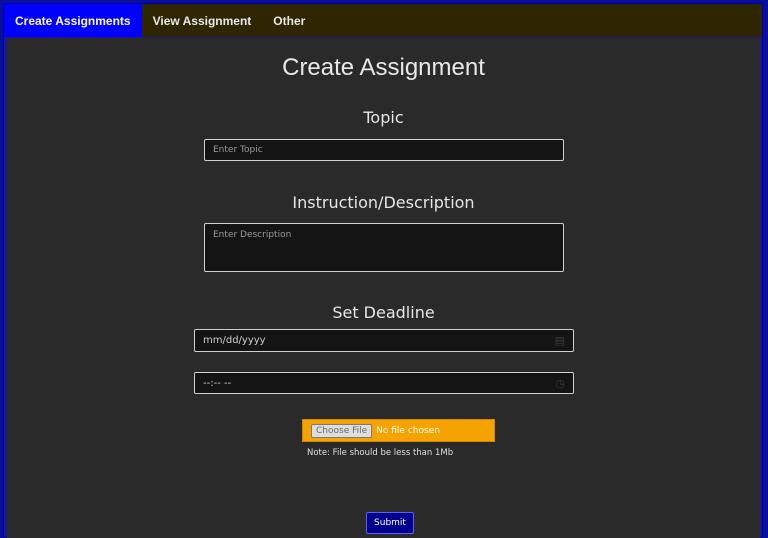  Describe the element at coordinates (342, 430) in the screenshot. I see `choose-file-button: Choose File` at that location.